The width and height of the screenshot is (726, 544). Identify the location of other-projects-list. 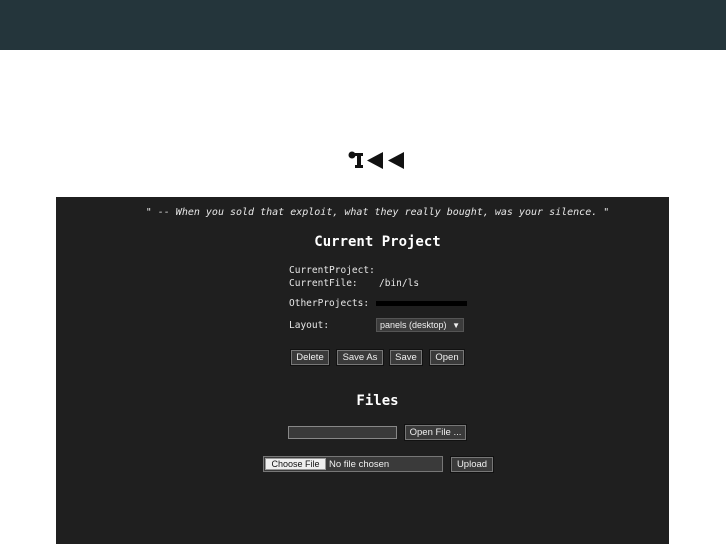
(421, 303).